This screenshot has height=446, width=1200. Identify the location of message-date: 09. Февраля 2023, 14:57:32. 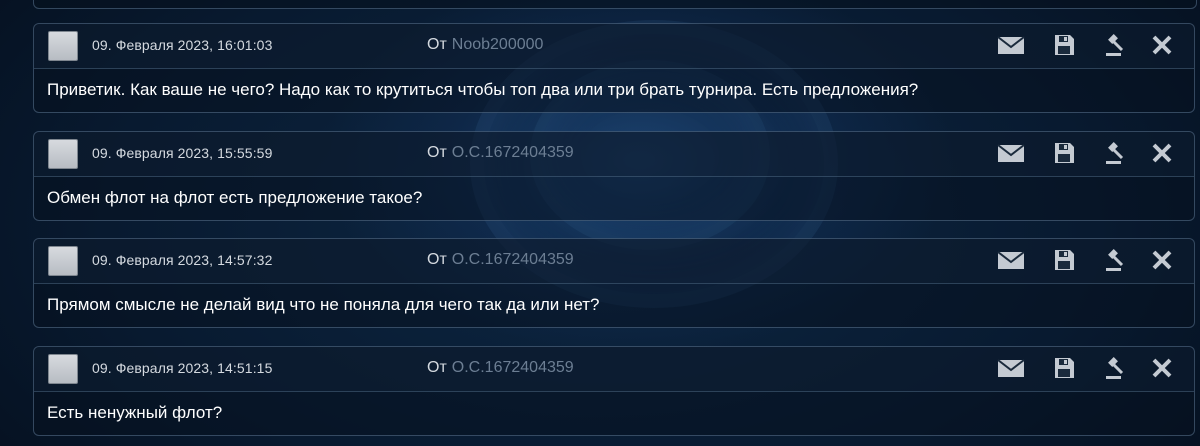
(182, 260).